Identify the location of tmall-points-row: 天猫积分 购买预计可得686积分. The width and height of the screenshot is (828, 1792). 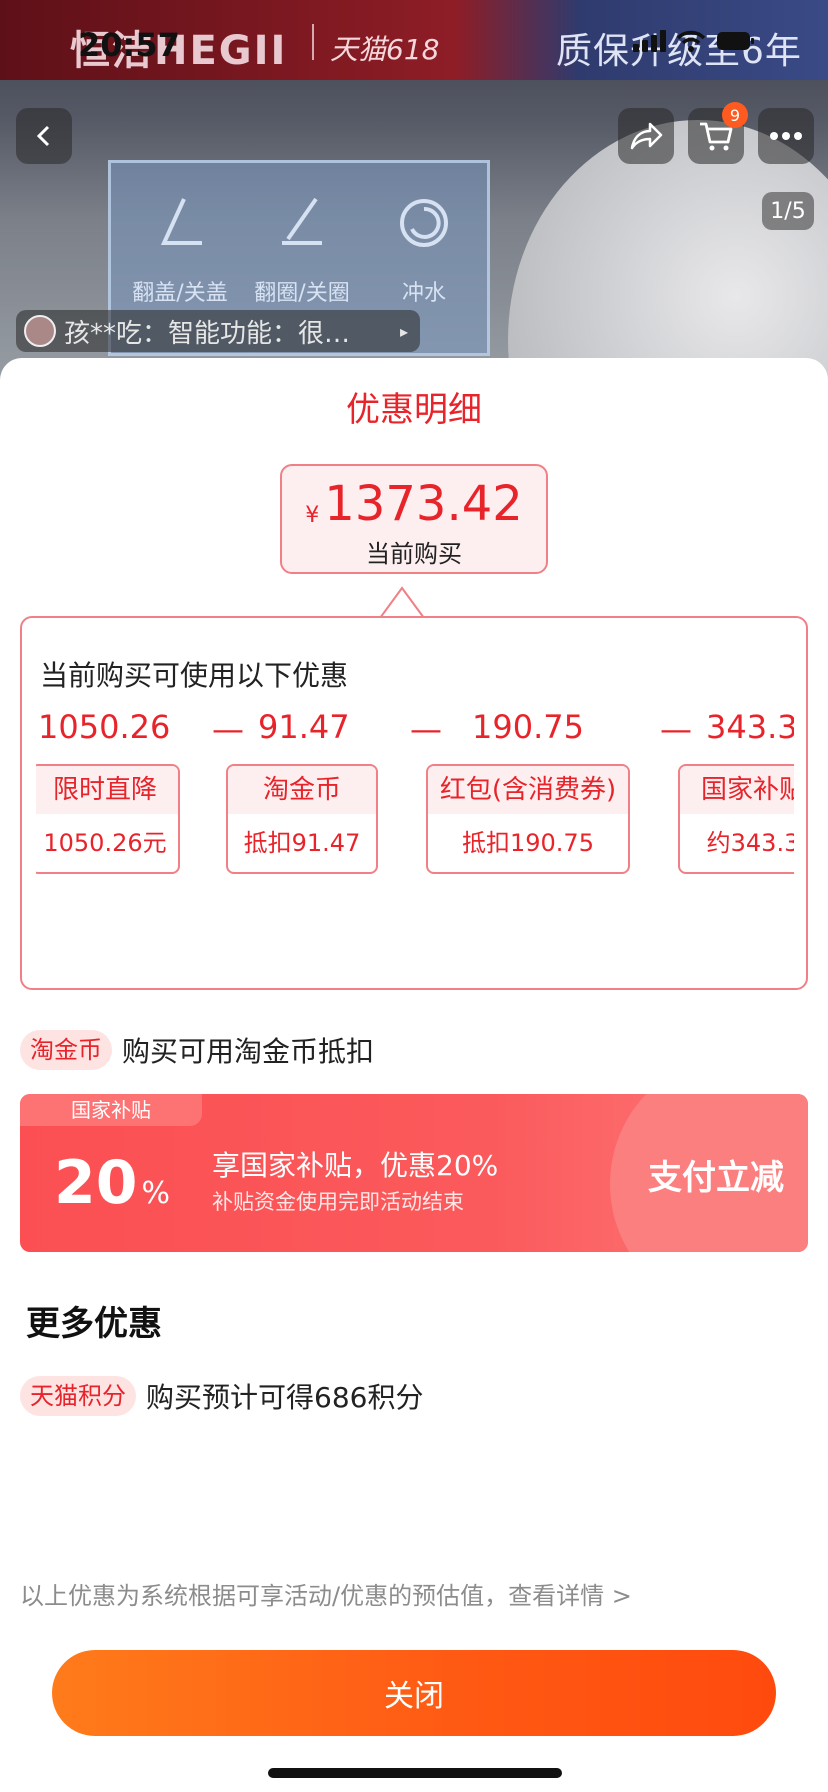
(221, 1396).